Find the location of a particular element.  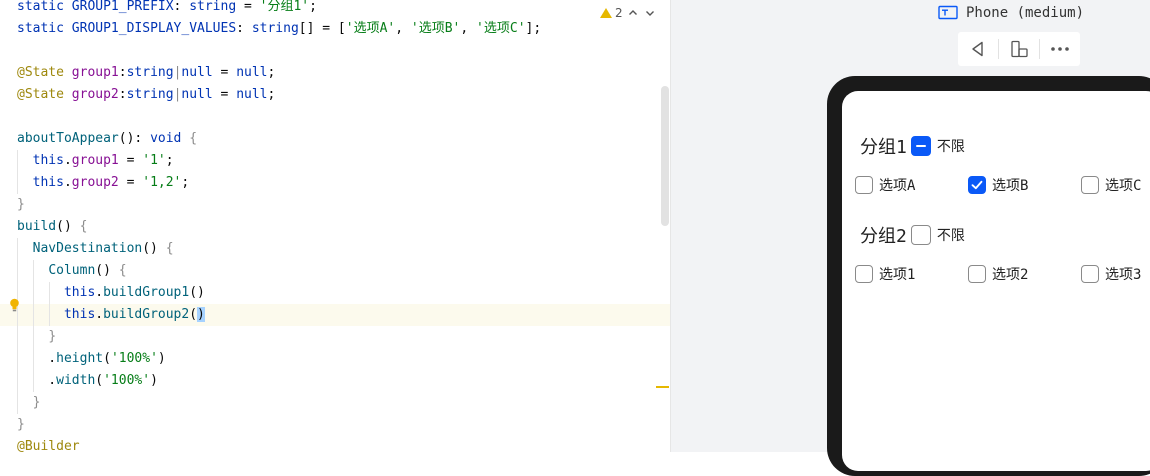

code-token: group1 is located at coordinates (95, 72).